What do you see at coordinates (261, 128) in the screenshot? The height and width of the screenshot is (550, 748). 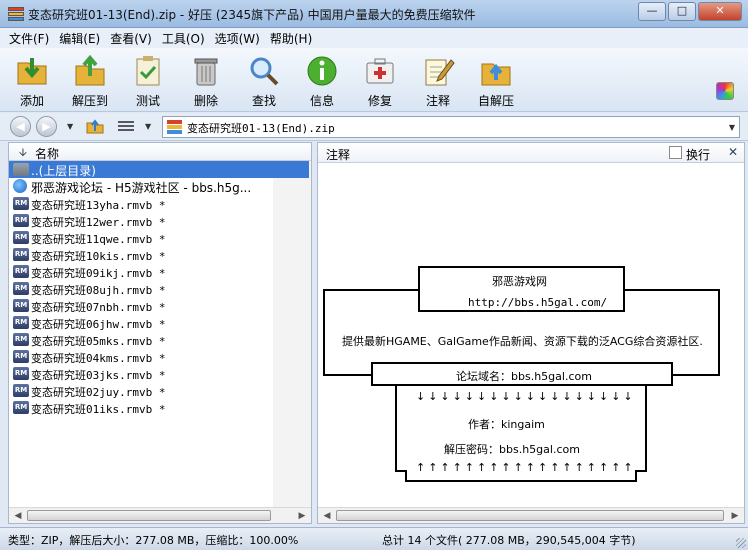 I see `address-path: 变态研究班01-13(End).zip` at bounding box center [261, 128].